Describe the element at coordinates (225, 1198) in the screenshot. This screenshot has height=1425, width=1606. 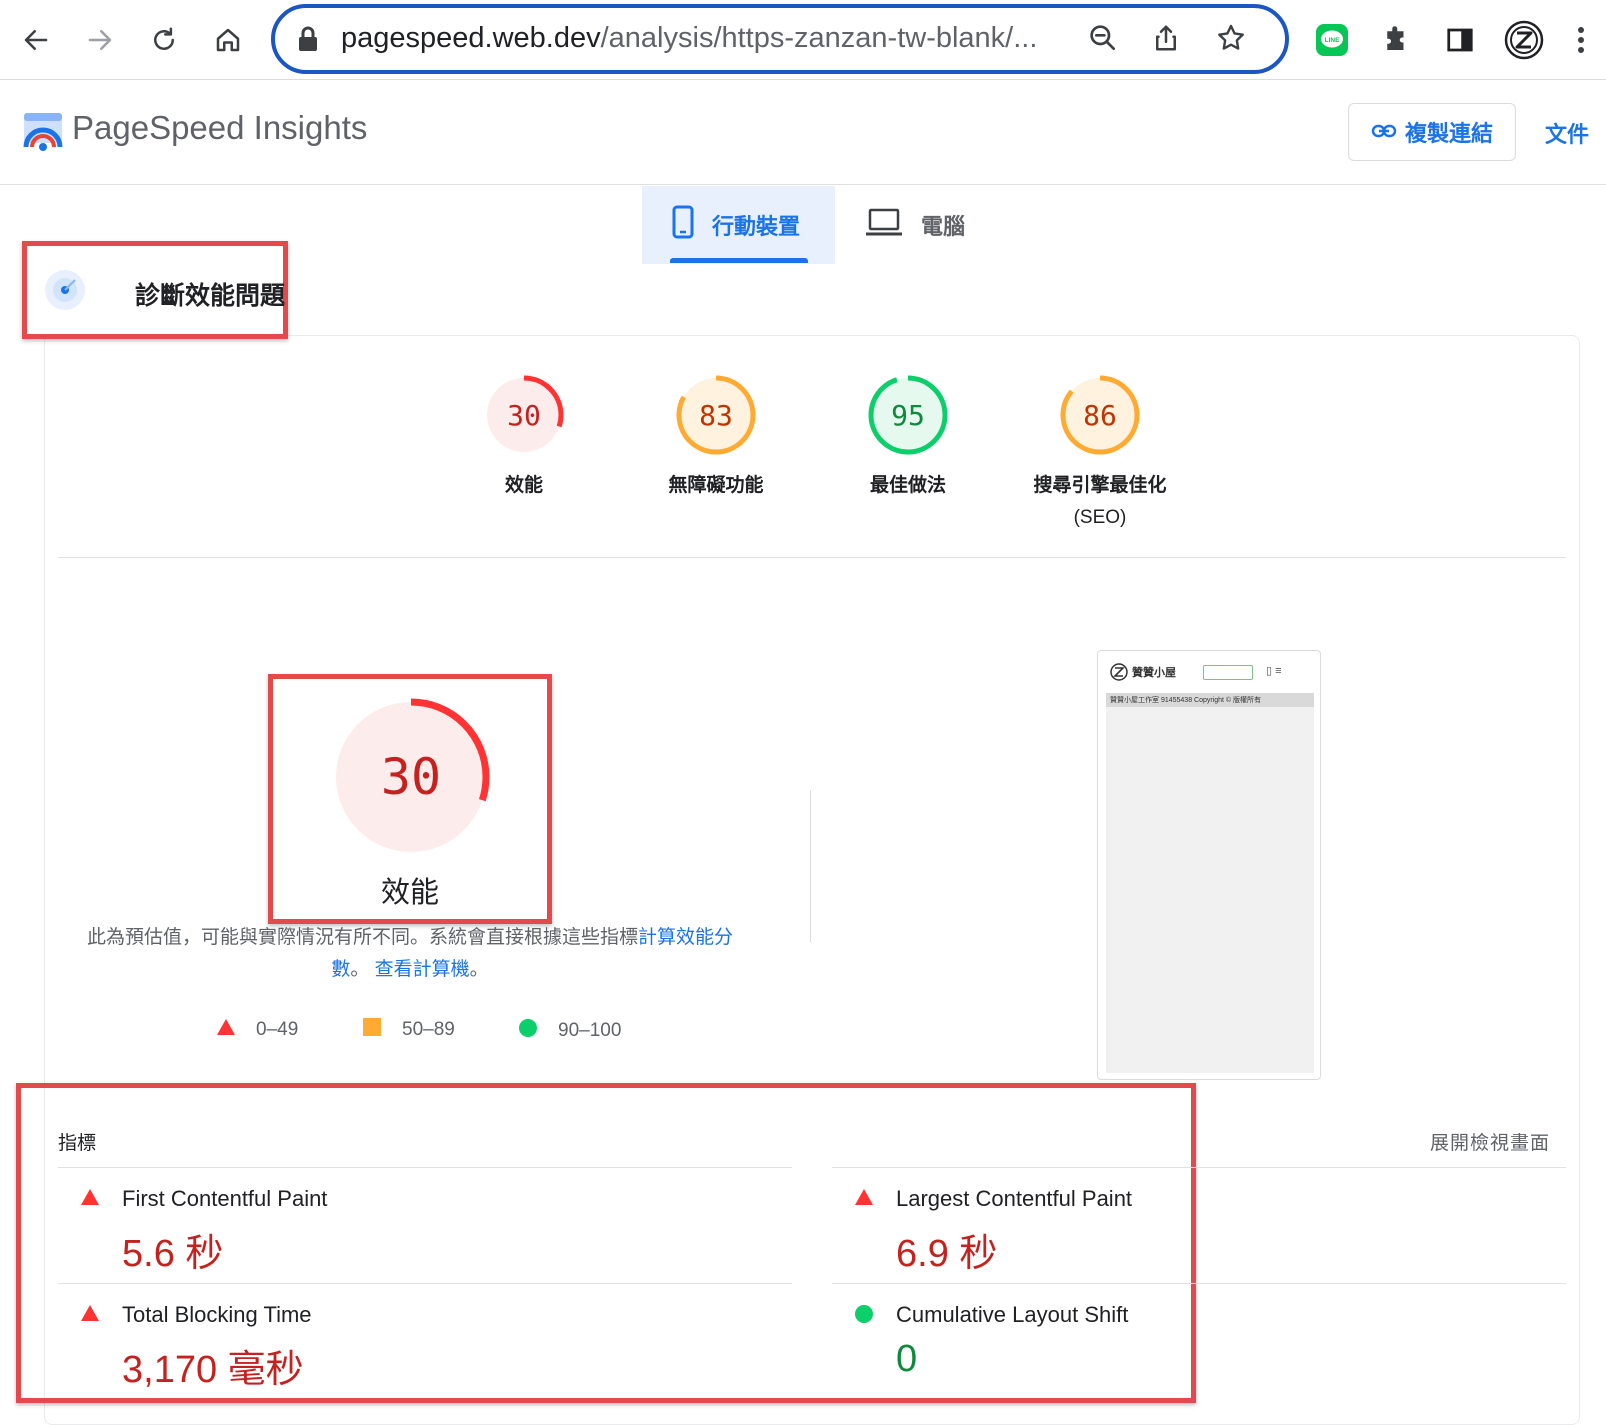
I see `fcp-name: First Contentful Paint` at that location.